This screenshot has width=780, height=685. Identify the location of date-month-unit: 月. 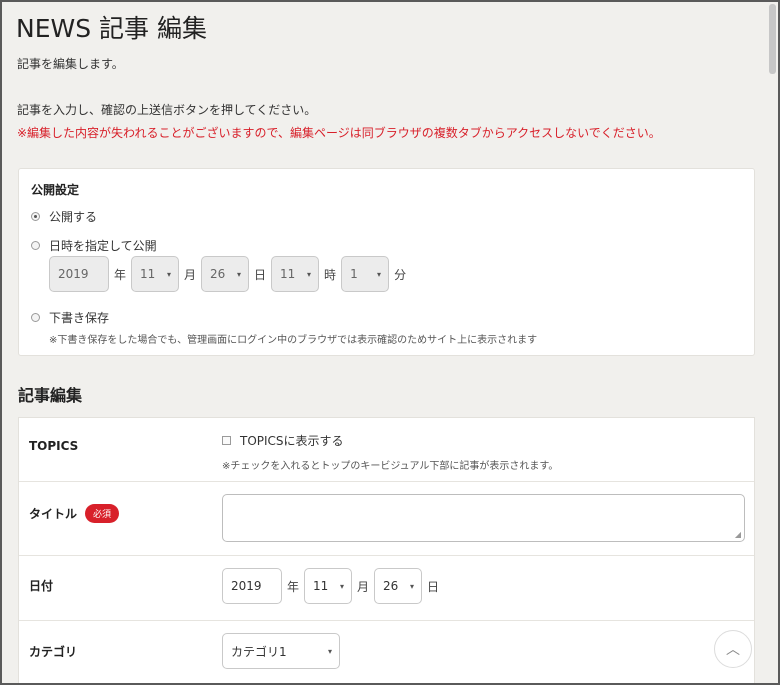
(363, 586).